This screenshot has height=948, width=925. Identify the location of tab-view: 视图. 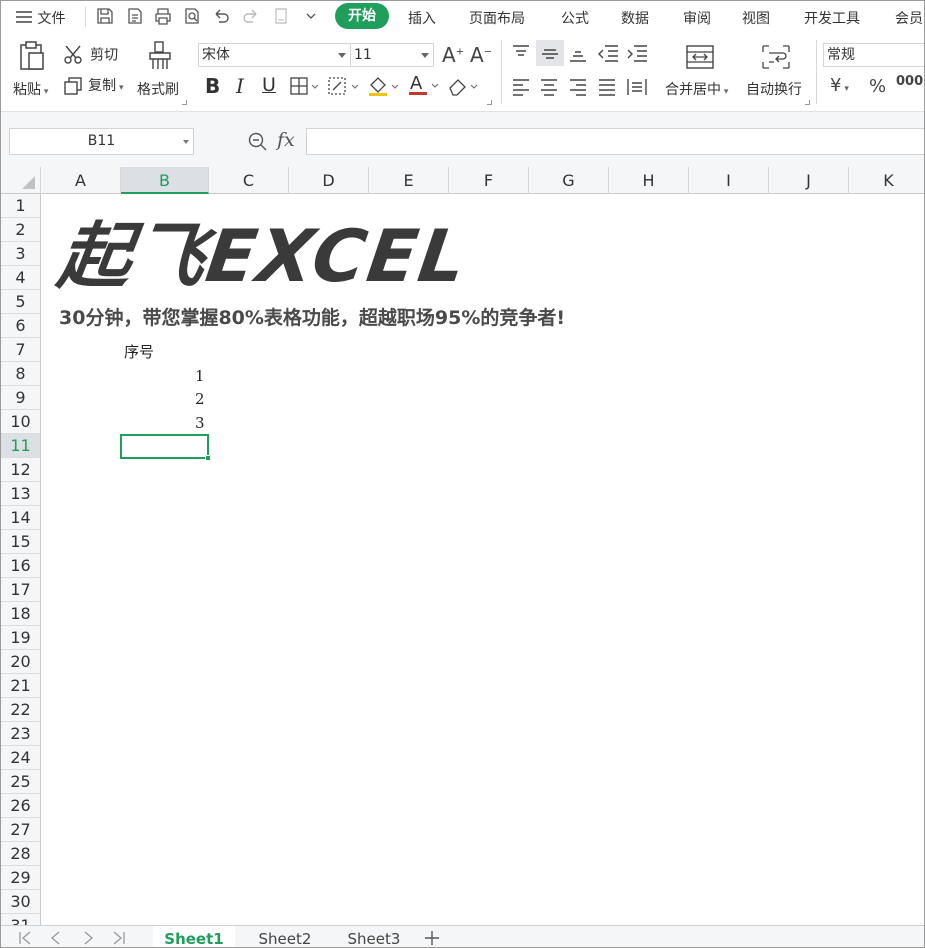
(756, 18).